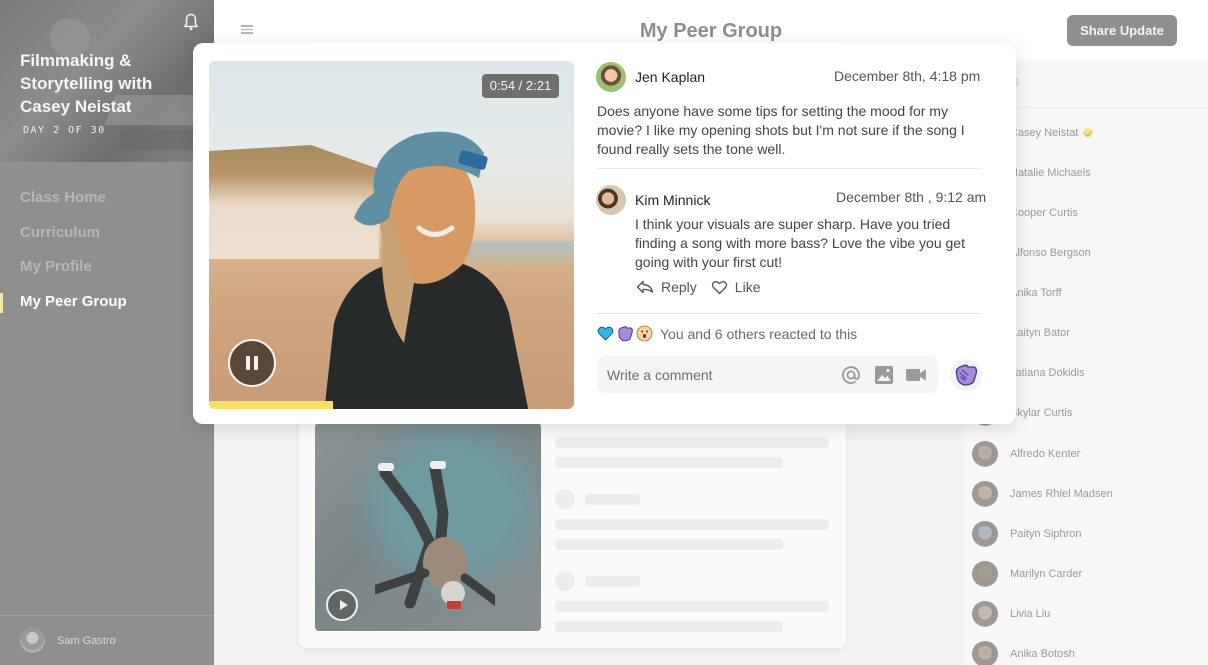 This screenshot has width=1208, height=665. I want to click on reply-icon, so click(645, 287).